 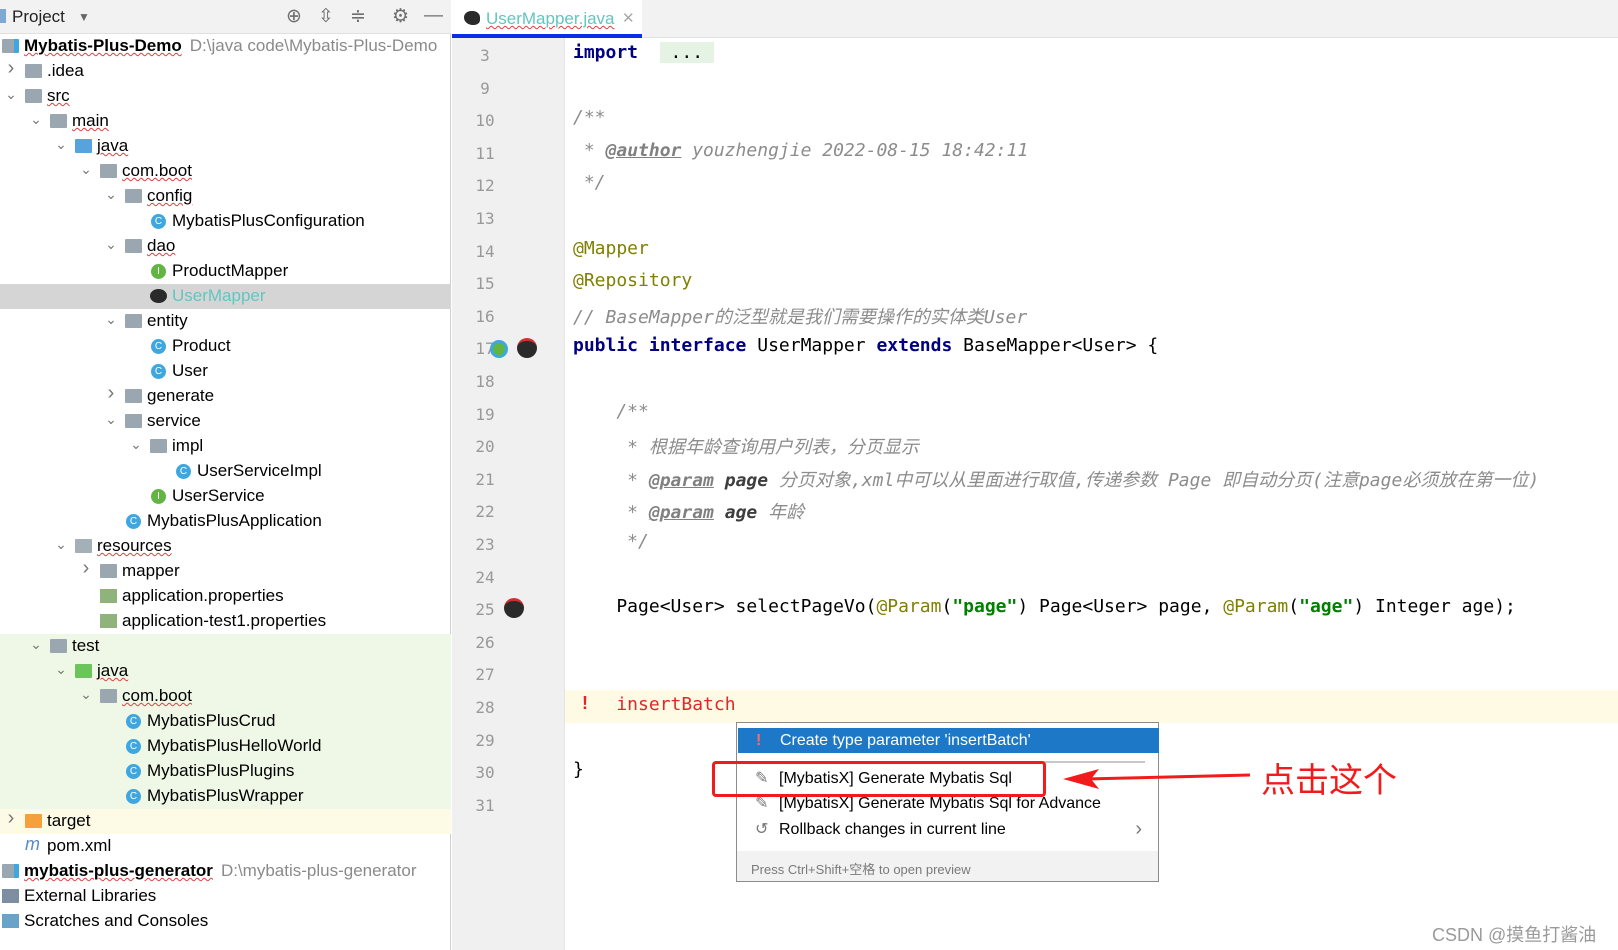 I want to click on project-toolbar: Project ▼ ⊕ ⇳ ≑ ⚙ —, so click(x=225, y=17).